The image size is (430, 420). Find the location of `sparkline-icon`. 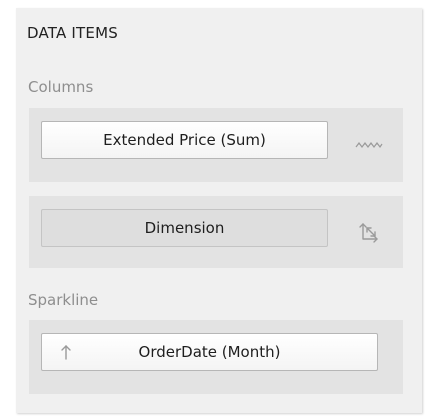

sparkline-icon is located at coordinates (369, 145).